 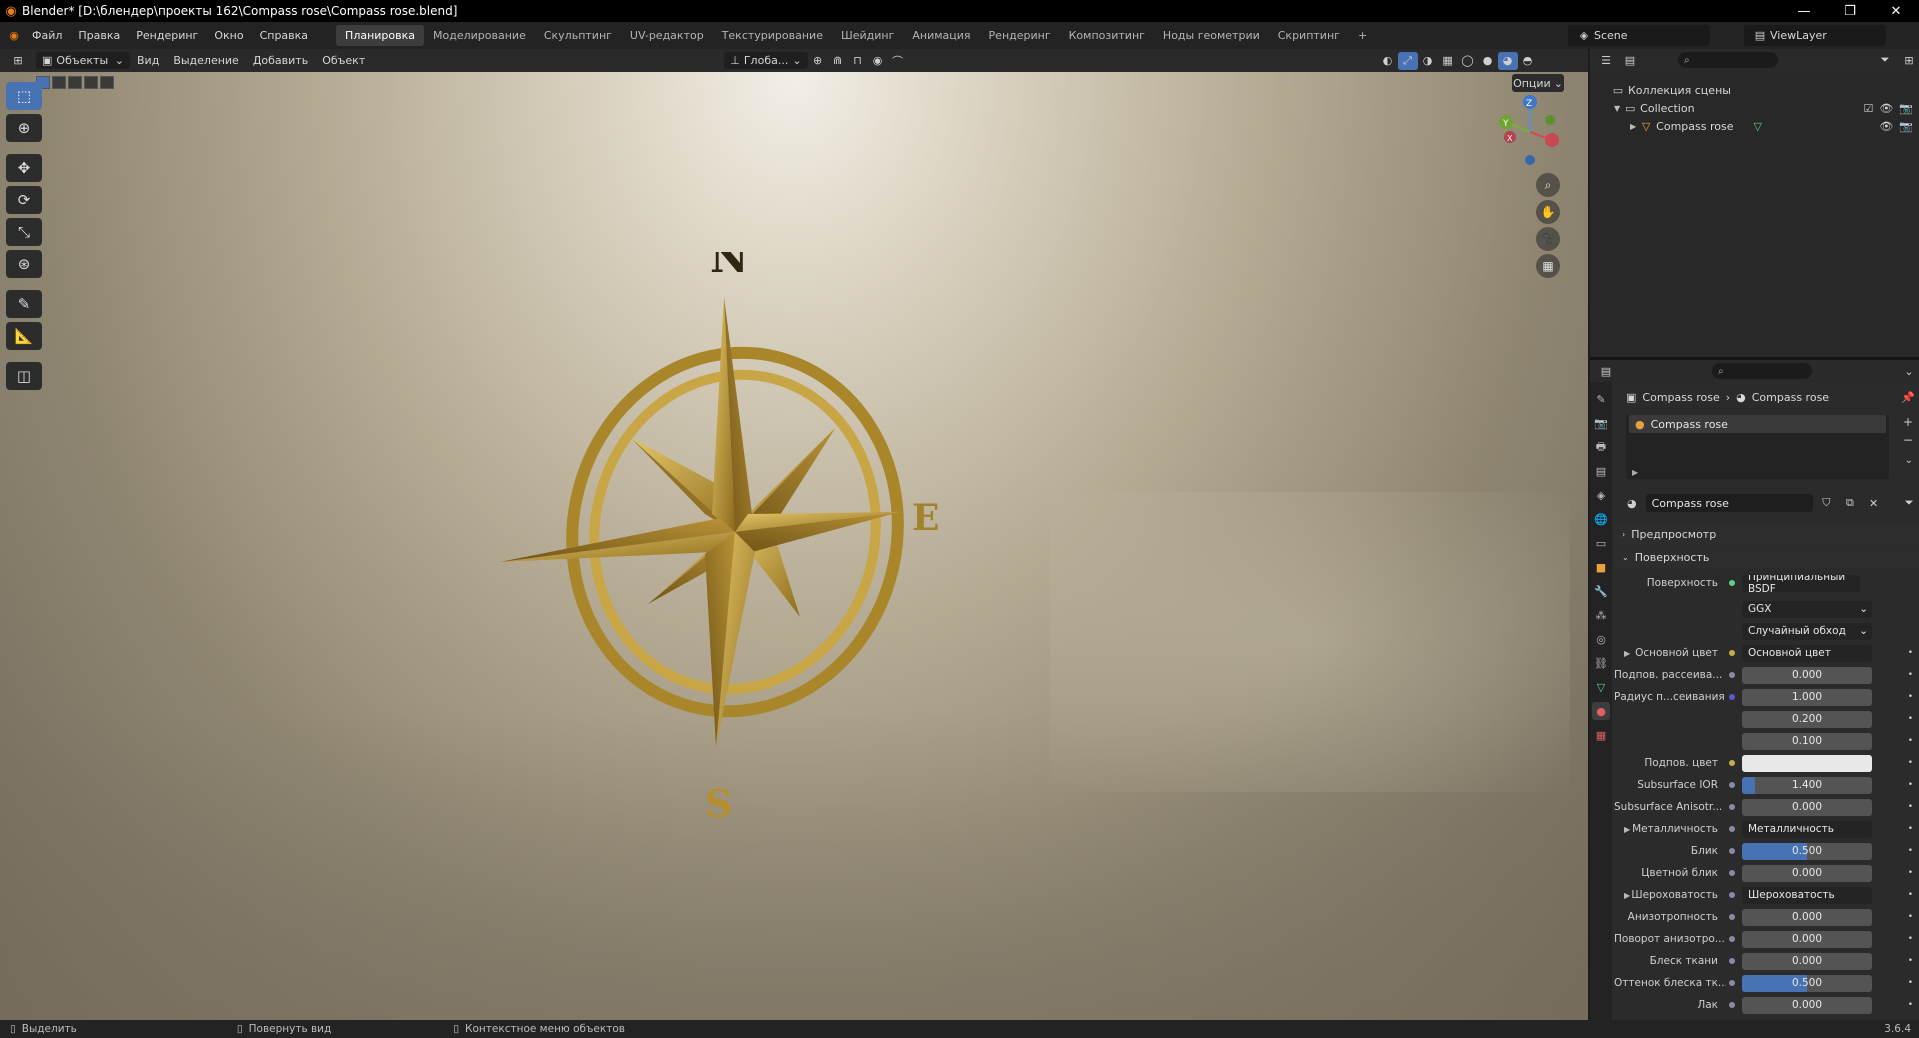 What do you see at coordinates (107, 82) in the screenshot?
I see `select-intersect-icon` at bounding box center [107, 82].